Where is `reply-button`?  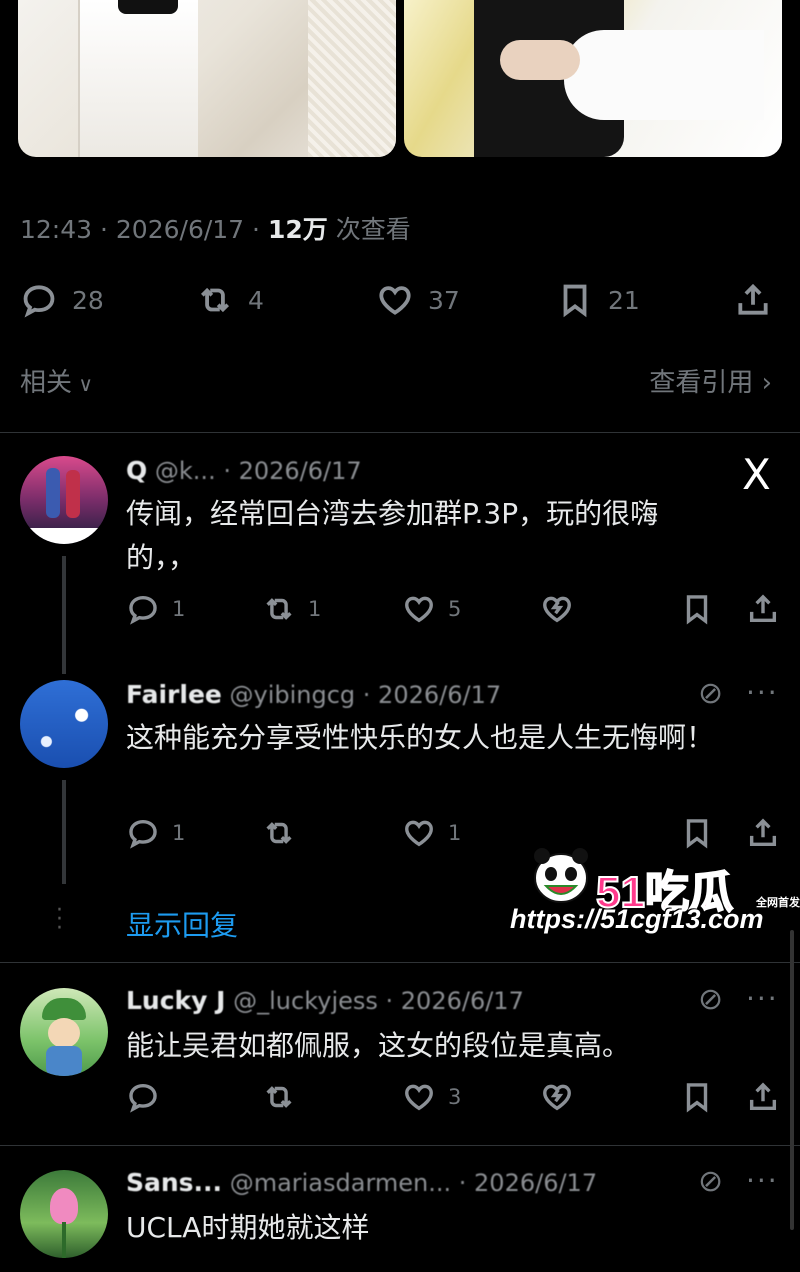
reply-button is located at coordinates (143, 1097).